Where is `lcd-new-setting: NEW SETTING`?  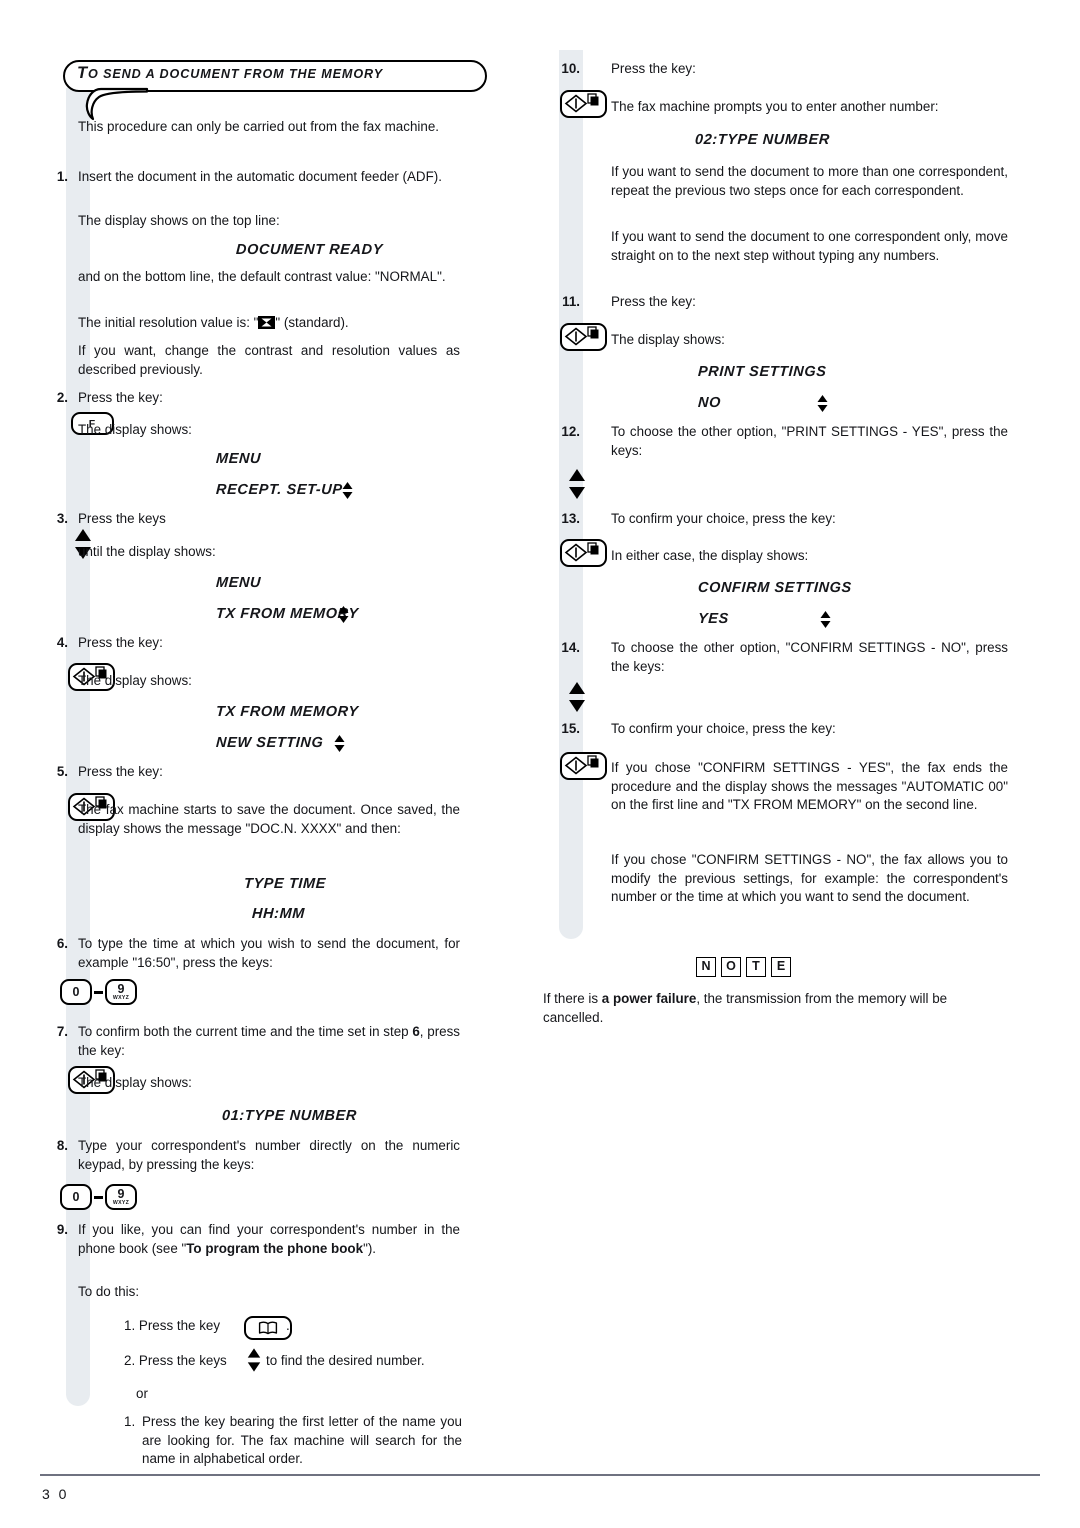 lcd-new-setting: NEW SETTING is located at coordinates (269, 743).